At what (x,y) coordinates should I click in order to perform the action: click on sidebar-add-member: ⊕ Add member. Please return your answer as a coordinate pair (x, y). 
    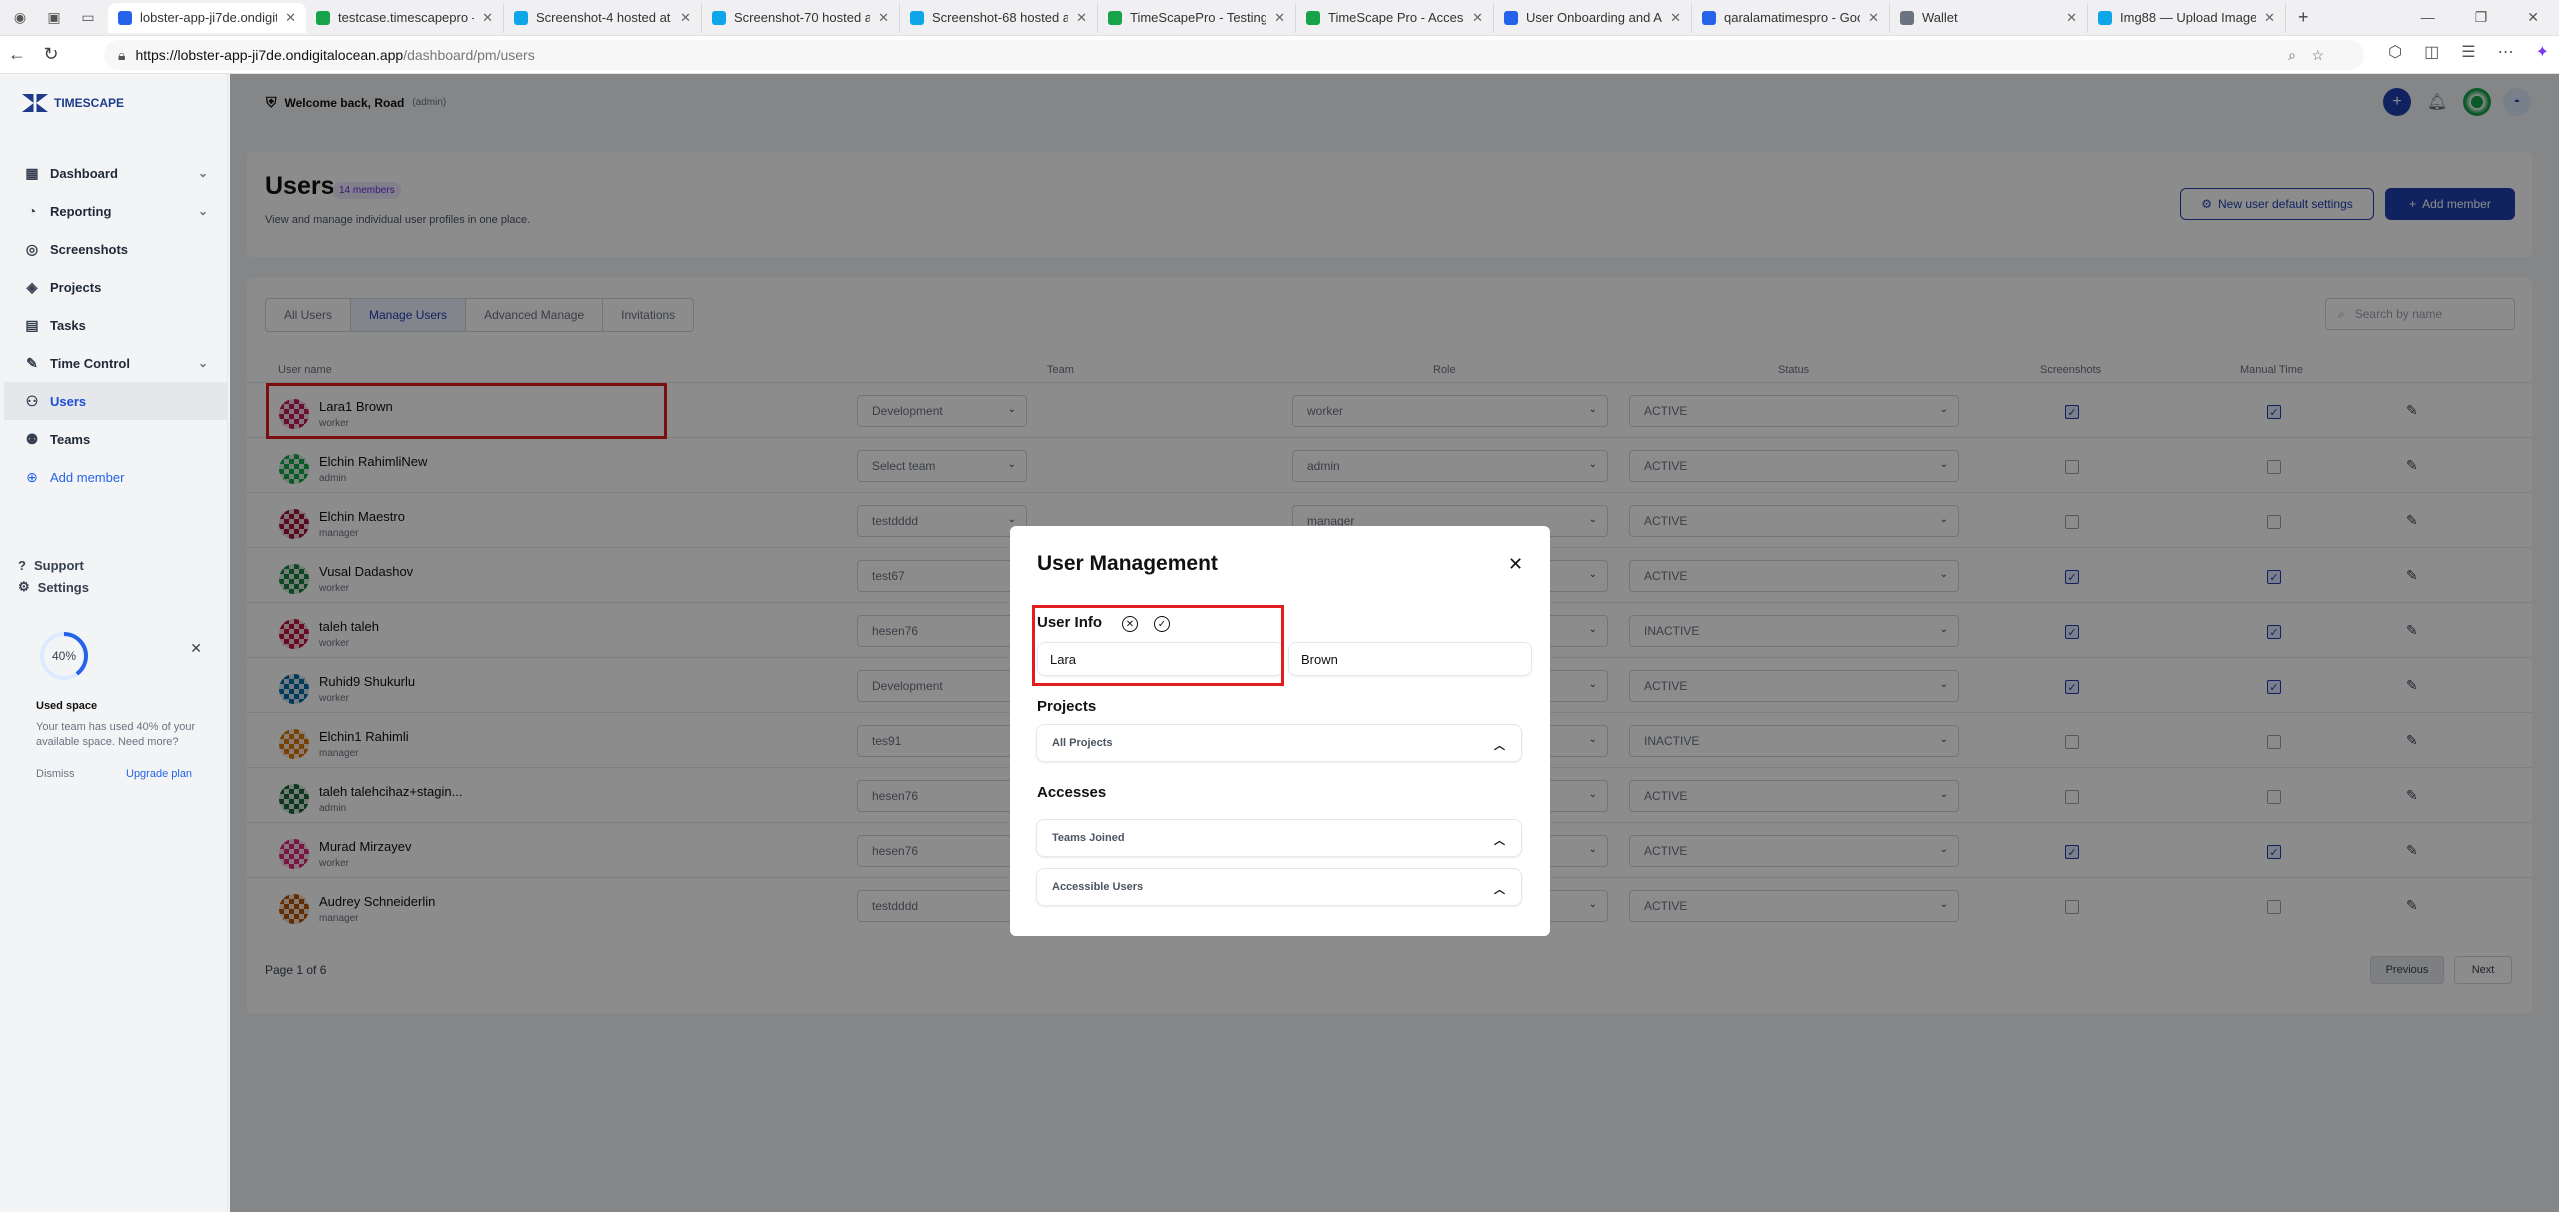
    Looking at the image, I should click on (116, 477).